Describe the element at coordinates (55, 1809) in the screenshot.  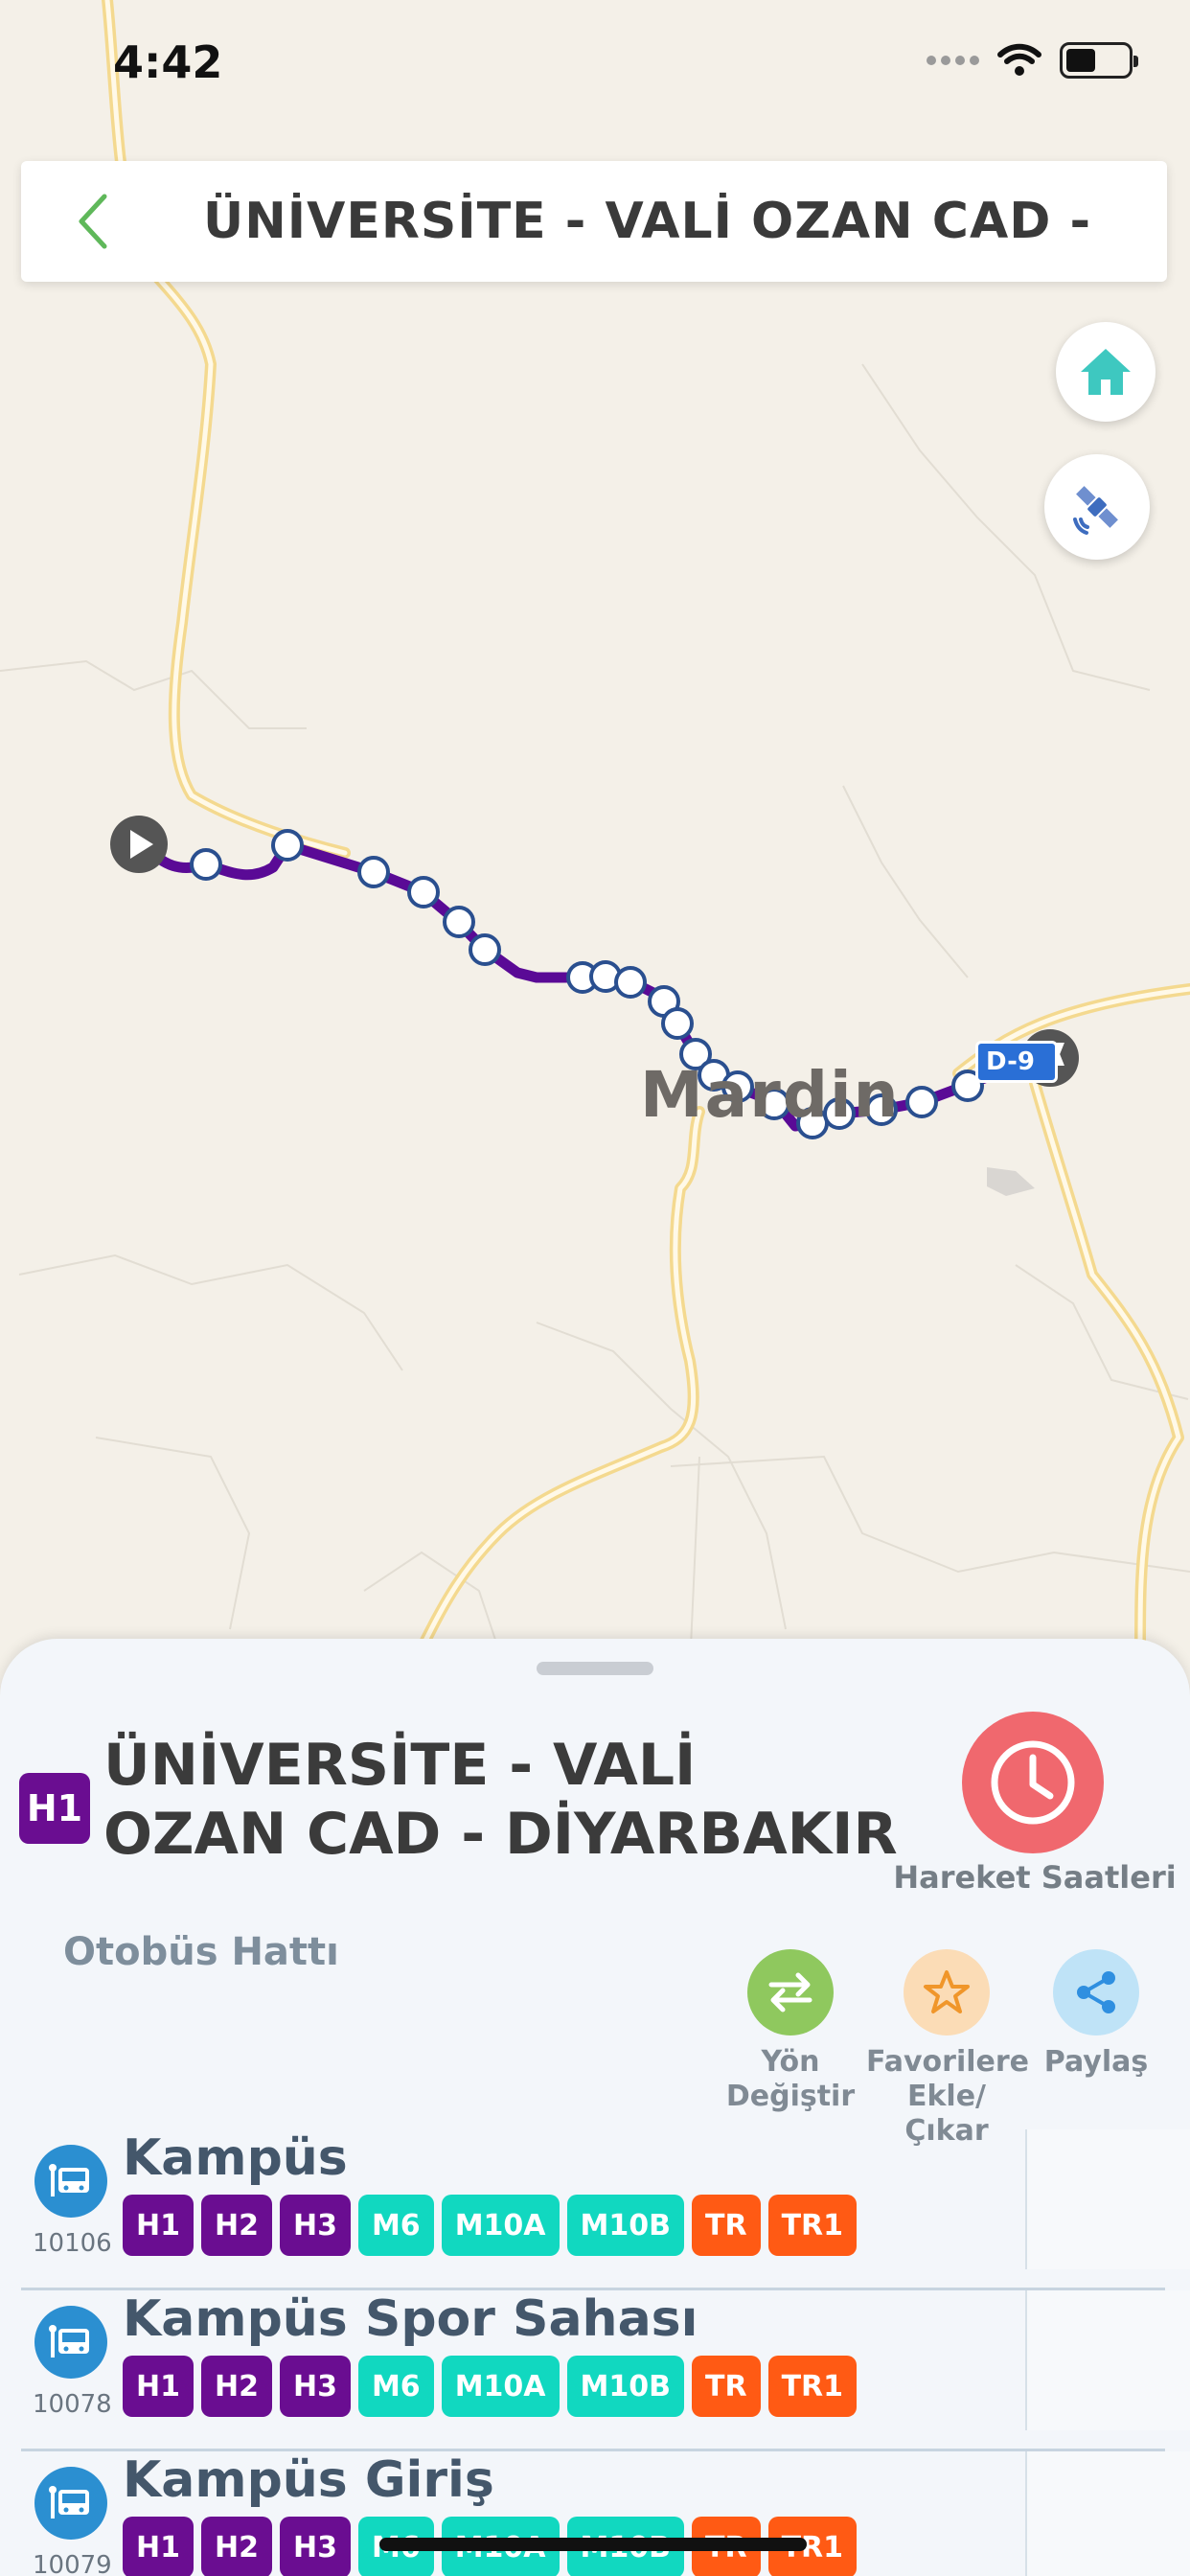
I see `line-code-badge: H1` at that location.